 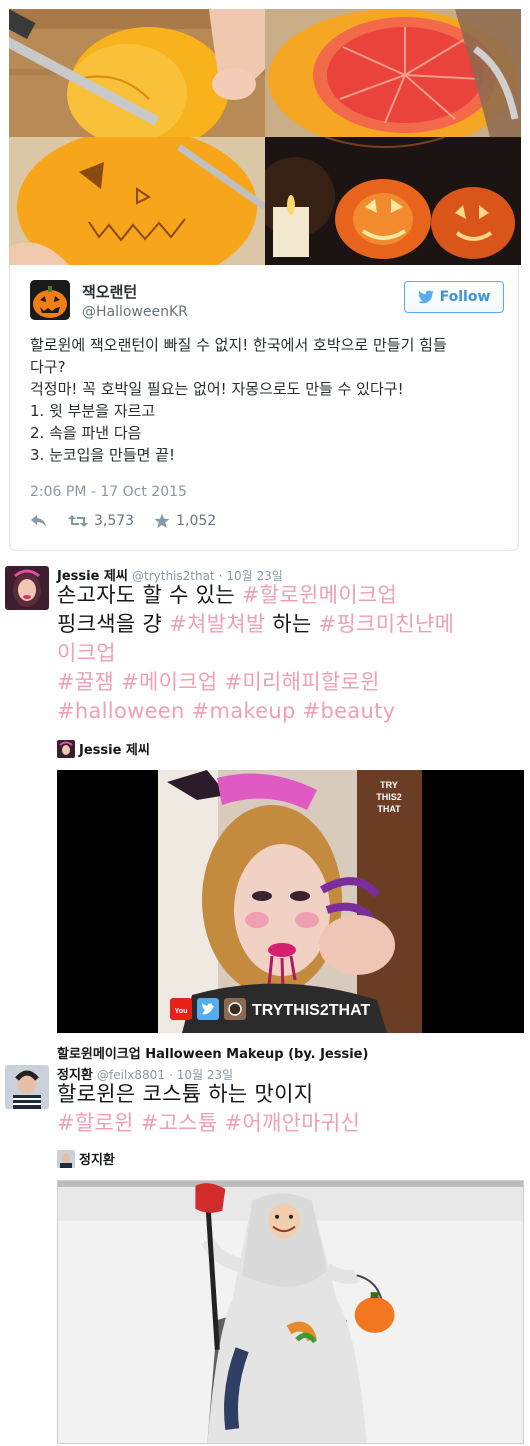 What do you see at coordinates (393, 201) in the screenshot?
I see `photo-lit-lanterns` at bounding box center [393, 201].